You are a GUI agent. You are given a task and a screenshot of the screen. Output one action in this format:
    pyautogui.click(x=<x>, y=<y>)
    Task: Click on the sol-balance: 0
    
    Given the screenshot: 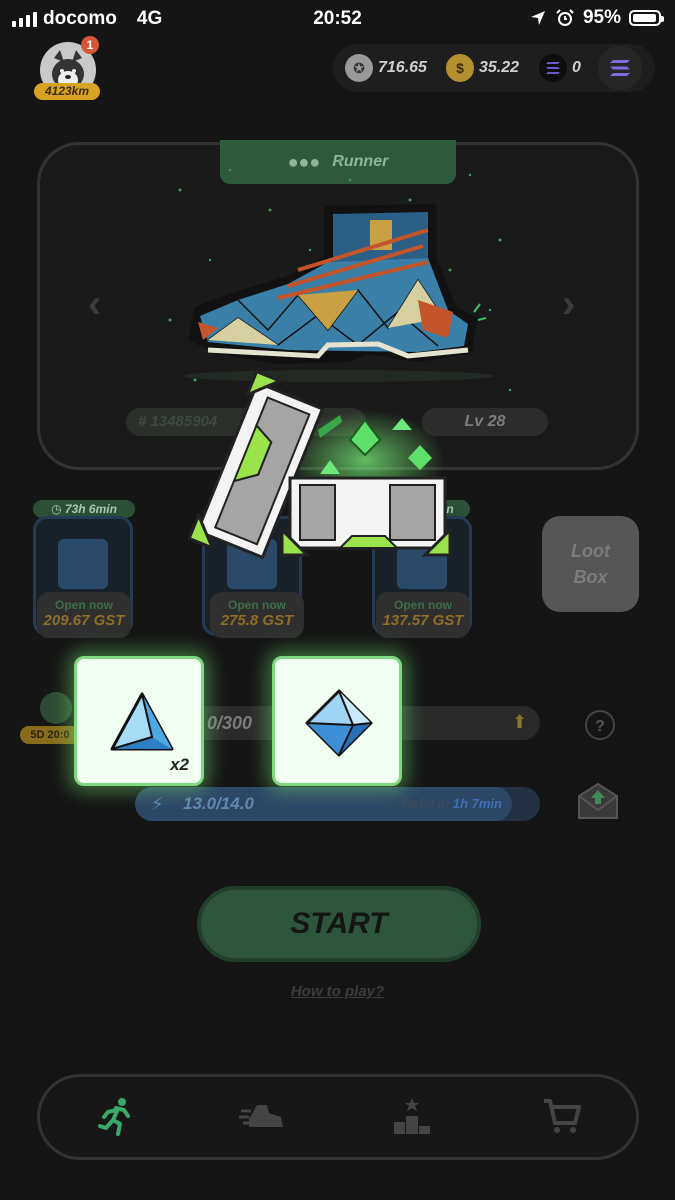 What is the action you would take?
    pyautogui.click(x=560, y=68)
    